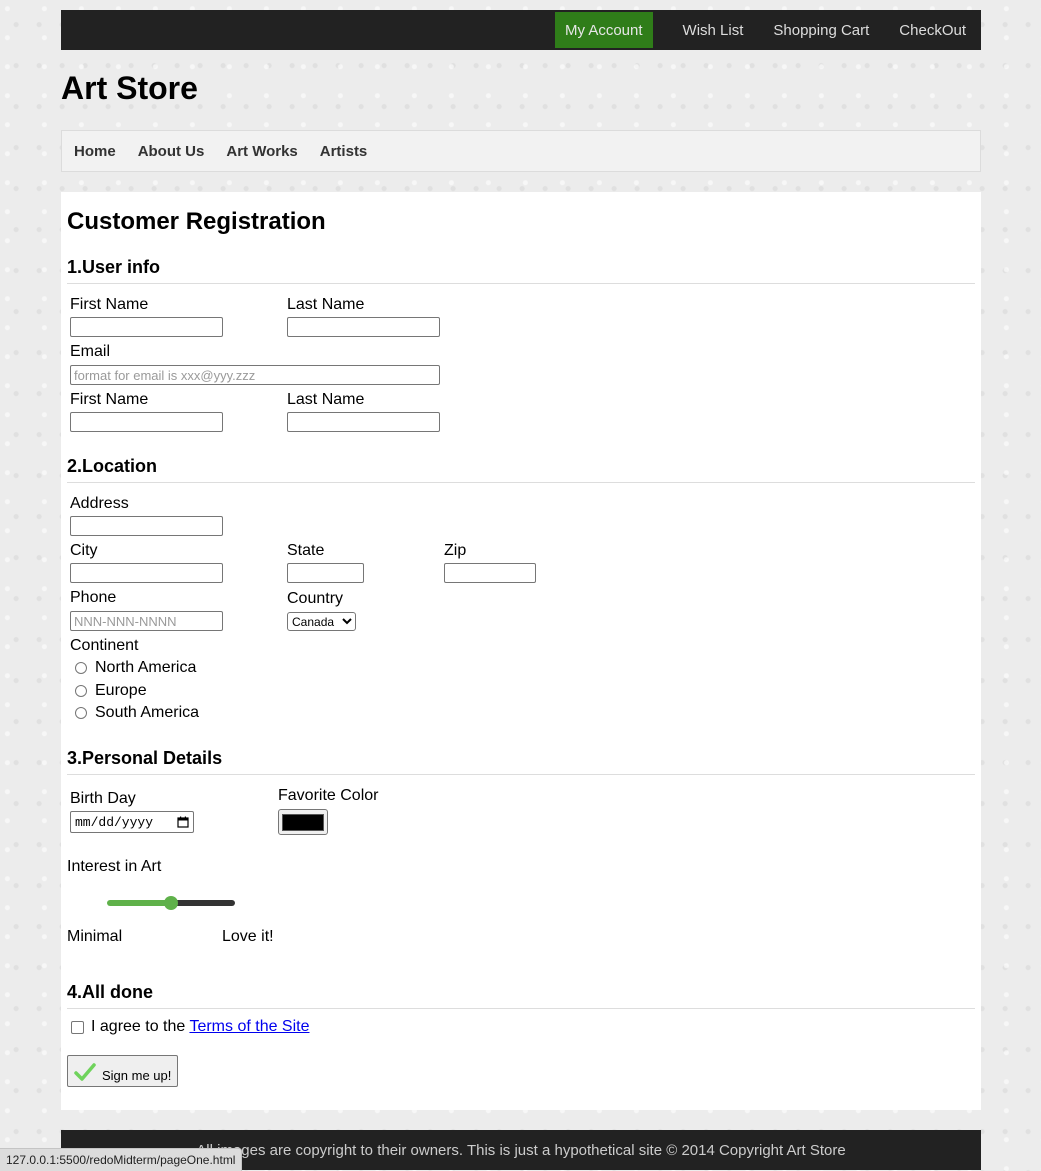  Describe the element at coordinates (490, 573) in the screenshot. I see `zip-input` at that location.